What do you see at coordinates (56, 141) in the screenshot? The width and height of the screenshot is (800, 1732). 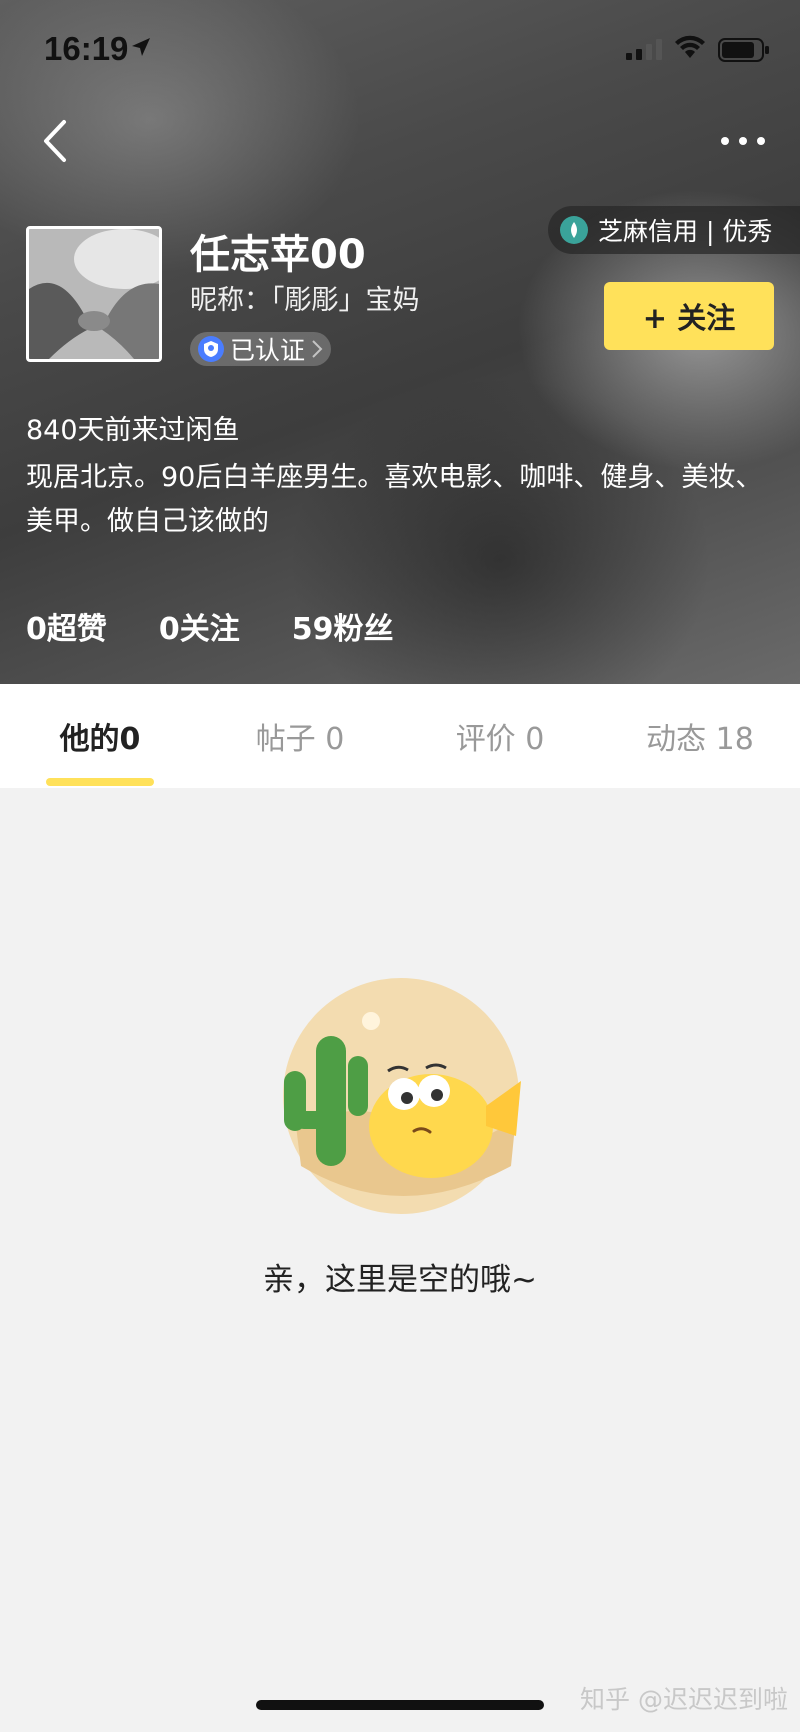 I see `back-chevron-icon` at bounding box center [56, 141].